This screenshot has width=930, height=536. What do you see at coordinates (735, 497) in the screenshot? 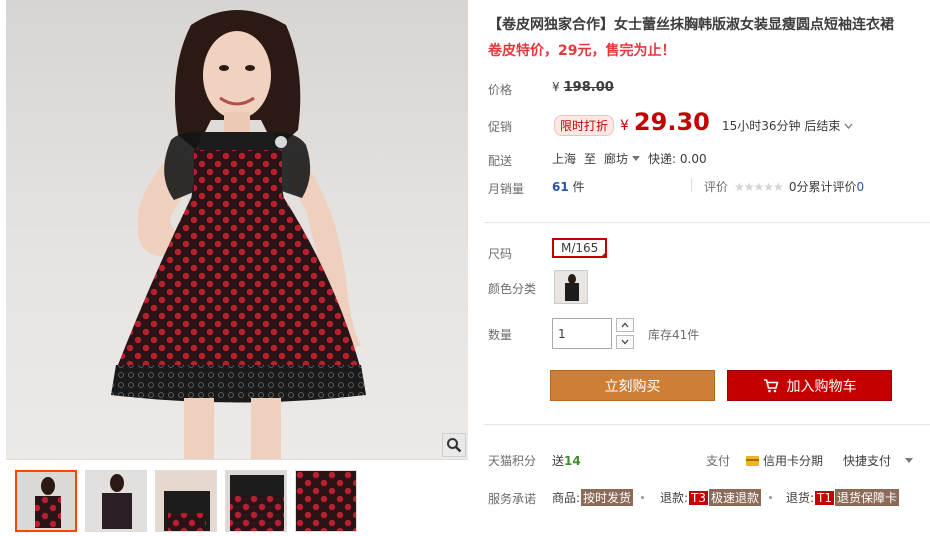
I see `service-refund-tag: 极速退款` at bounding box center [735, 497].